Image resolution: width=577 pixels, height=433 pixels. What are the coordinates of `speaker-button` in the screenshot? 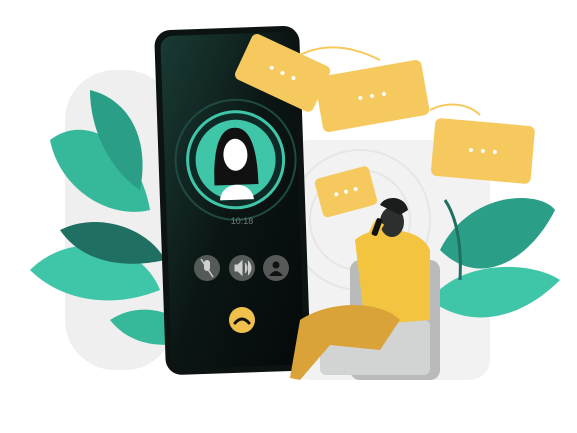 It's located at (242, 268).